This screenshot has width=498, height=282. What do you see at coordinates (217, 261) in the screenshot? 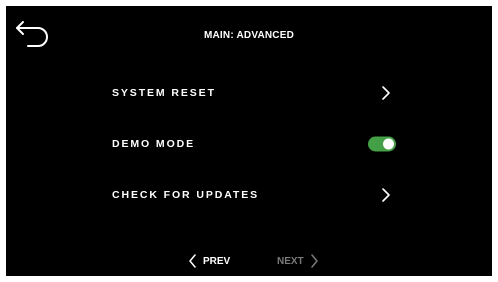
I see `prev-label: PREV` at bounding box center [217, 261].